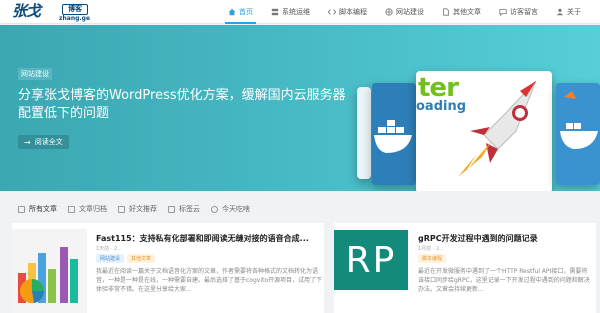 The height and width of the screenshot is (313, 600). Describe the element at coordinates (75, 18) in the screenshot. I see `logo-domain: zhang.ge` at that location.